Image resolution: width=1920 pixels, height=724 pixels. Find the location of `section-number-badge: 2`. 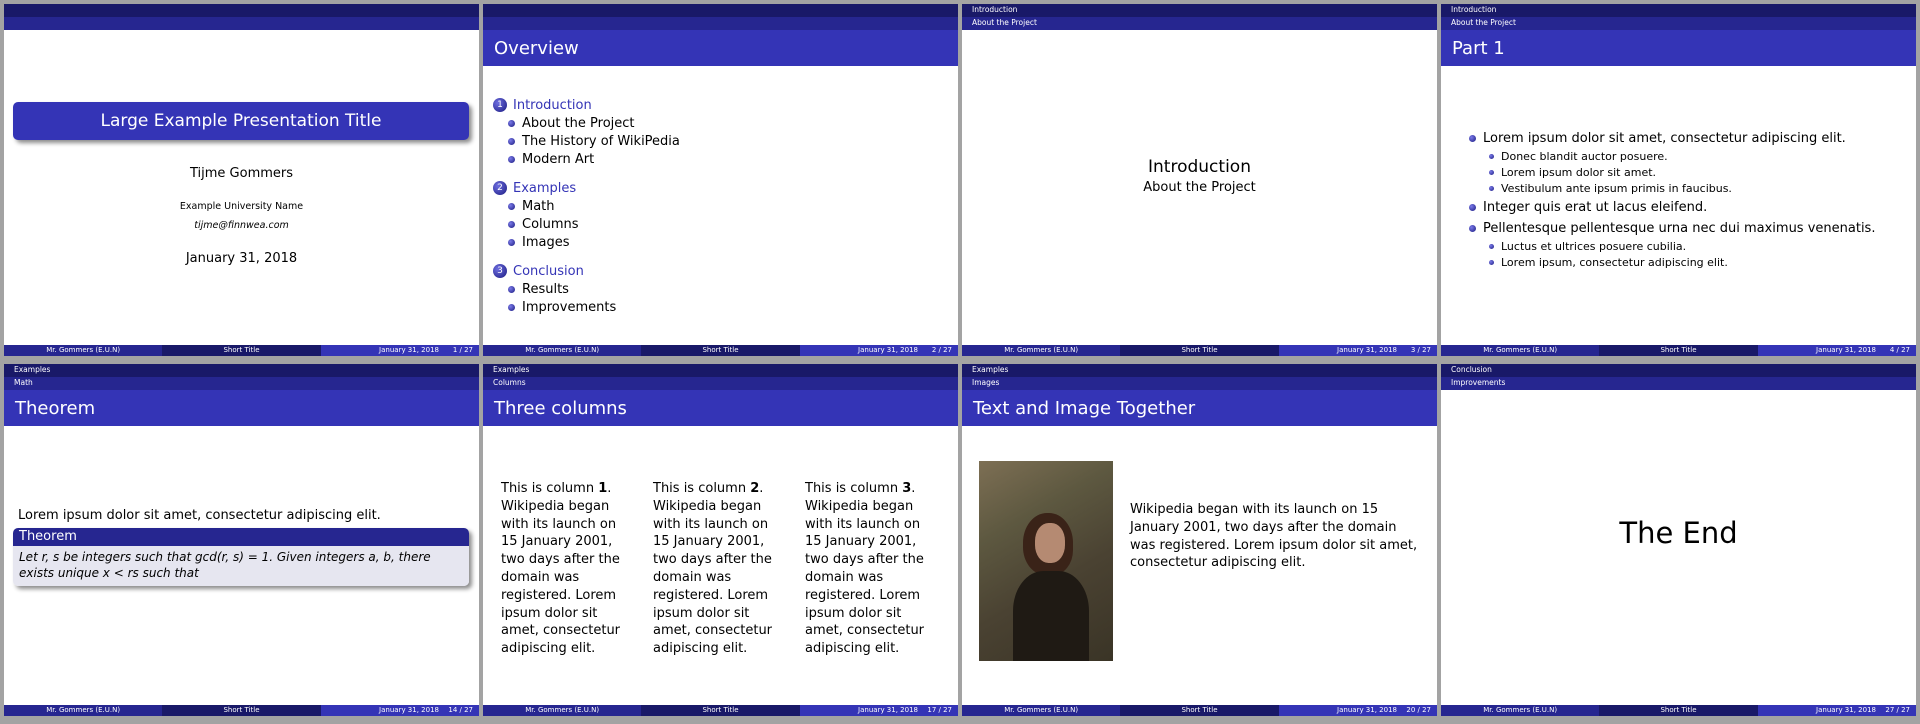

section-number-badge: 2 is located at coordinates (500, 188).